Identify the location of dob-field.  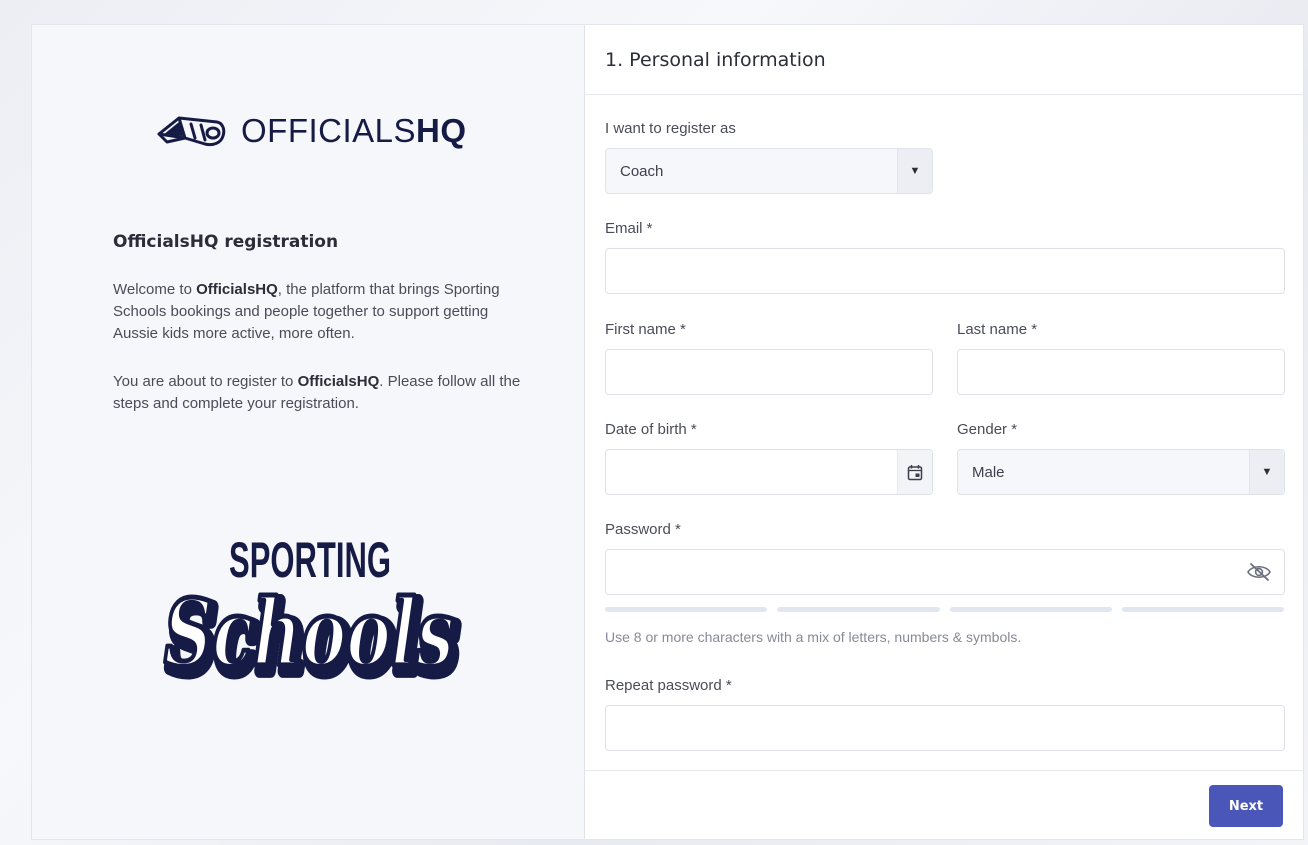
(769, 472).